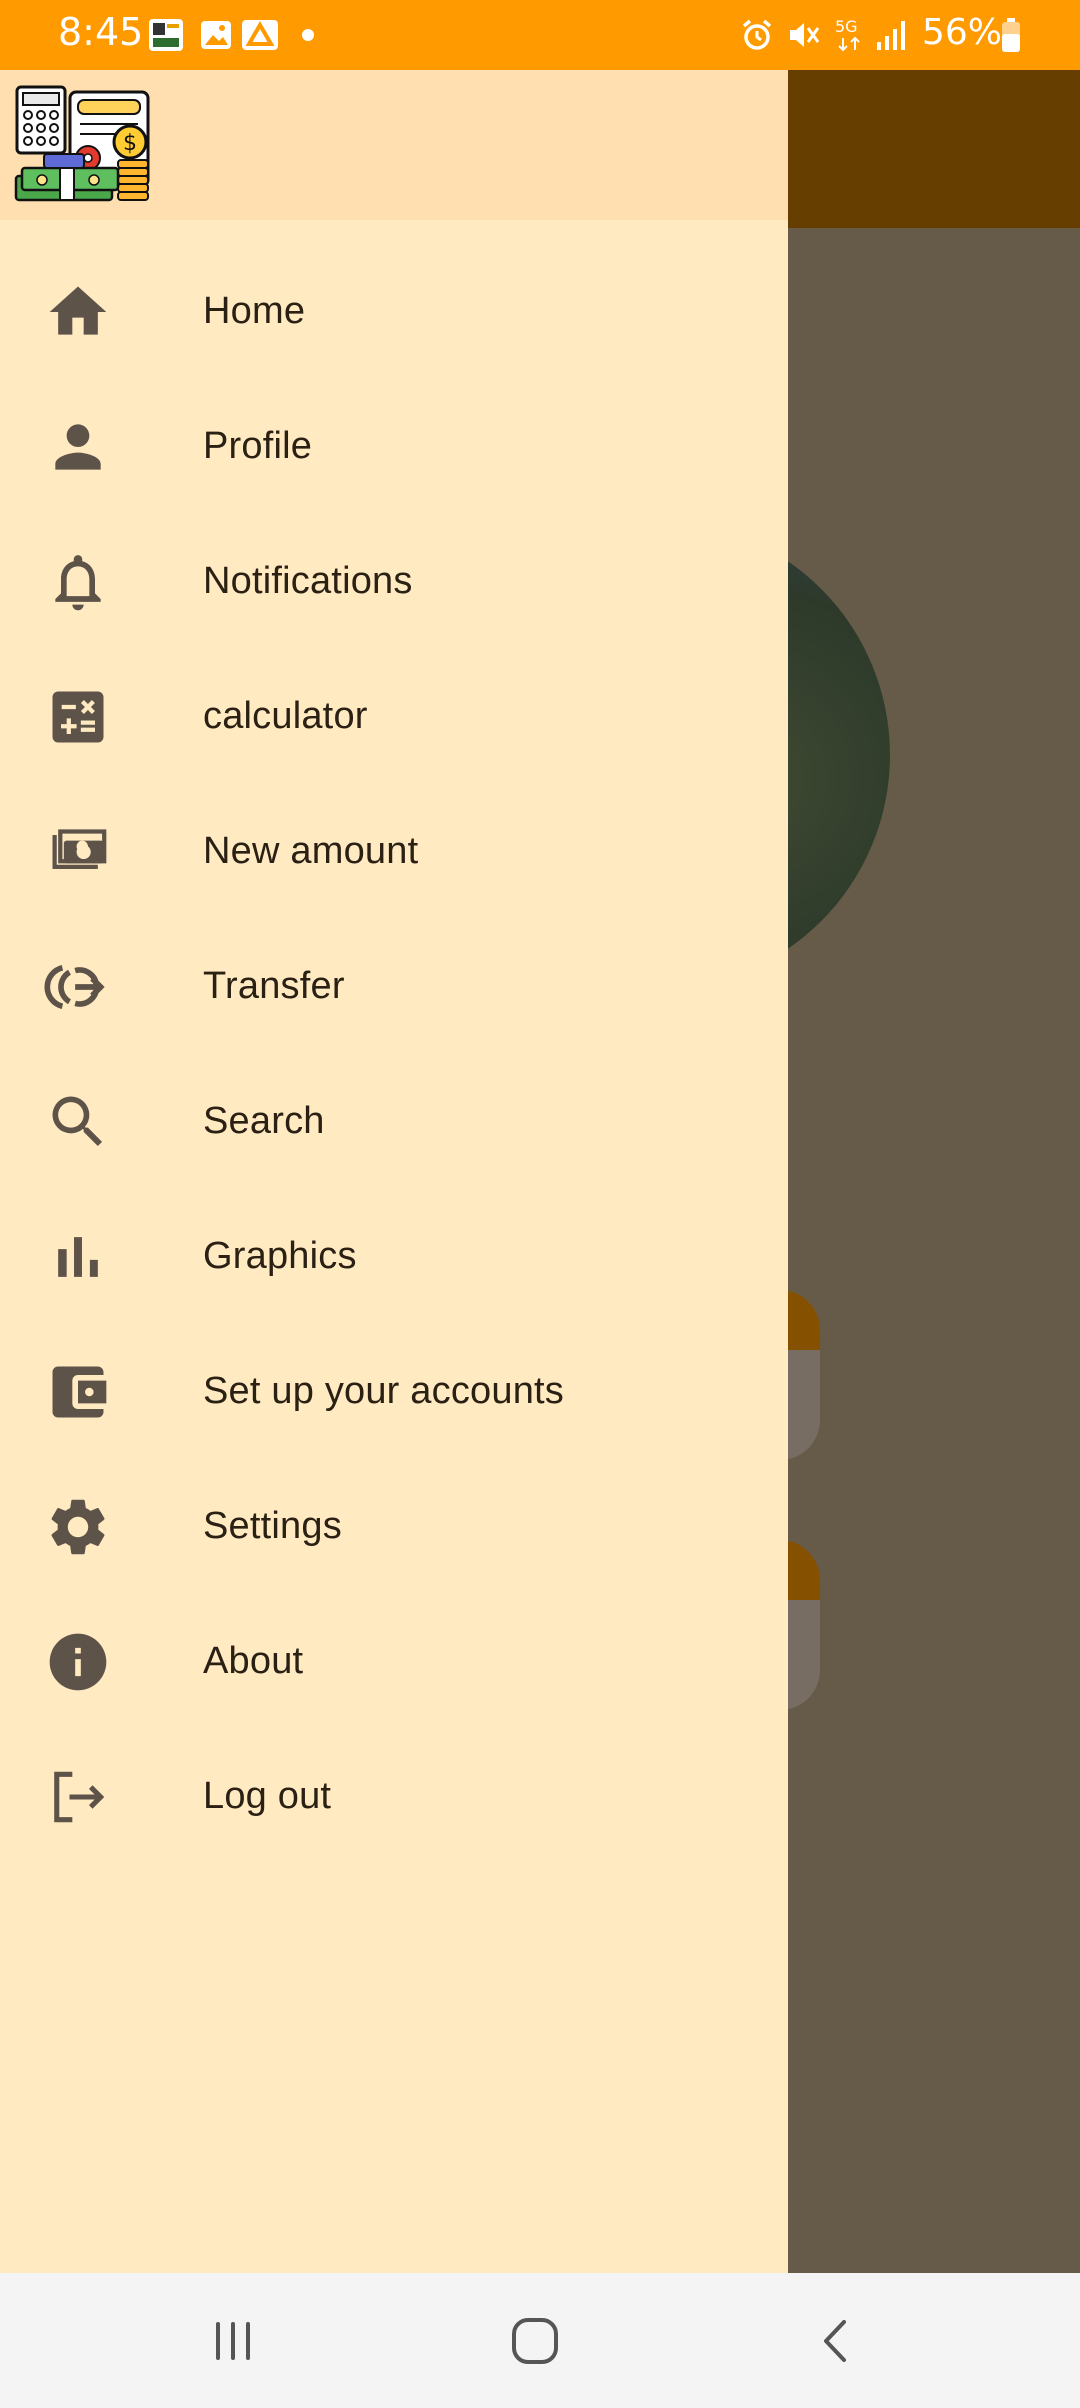  What do you see at coordinates (78, 852) in the screenshot?
I see `money-icon` at bounding box center [78, 852].